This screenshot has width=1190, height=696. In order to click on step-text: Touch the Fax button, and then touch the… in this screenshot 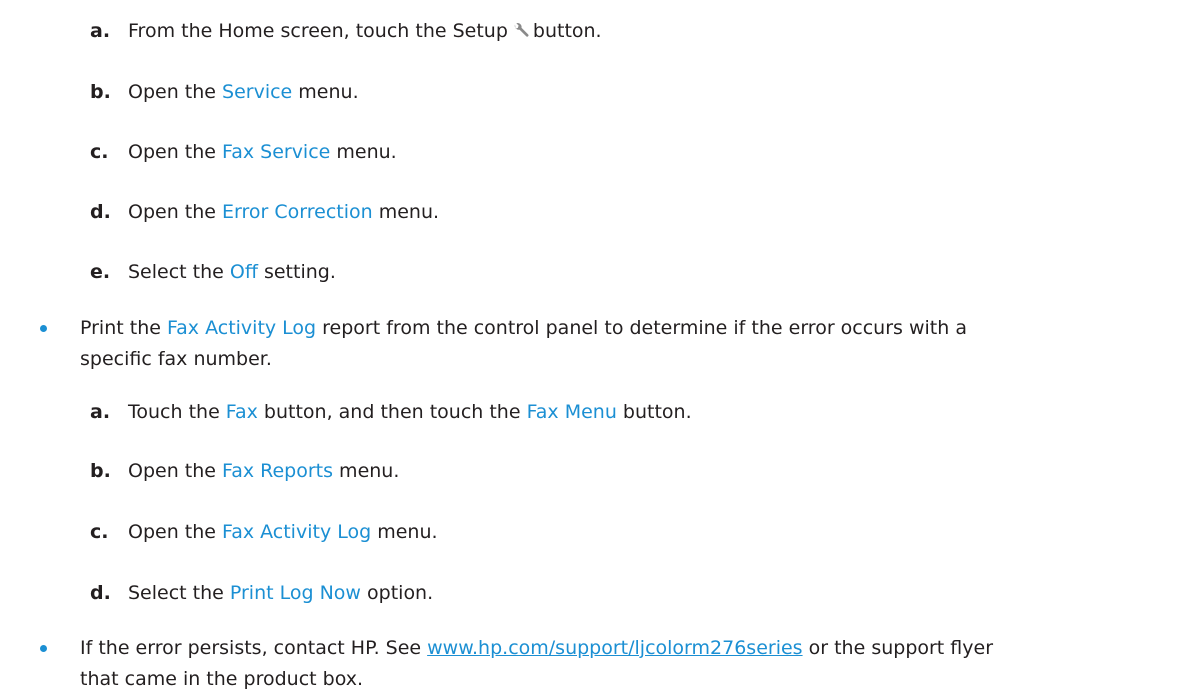, I will do `click(410, 412)`.